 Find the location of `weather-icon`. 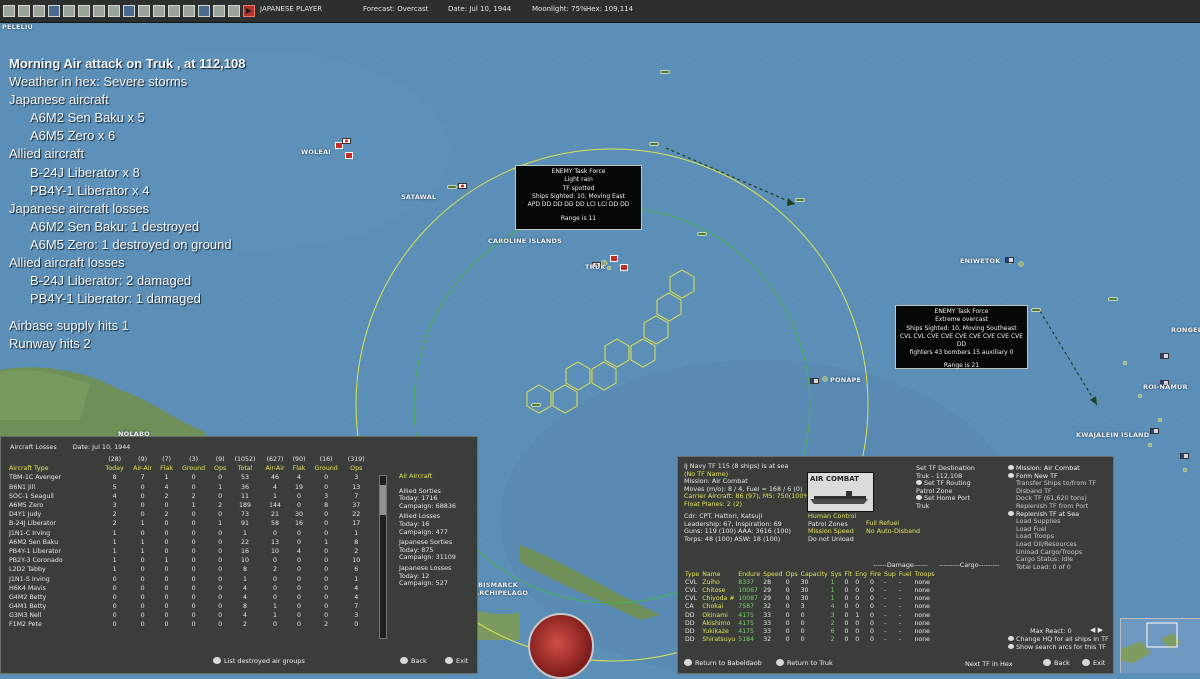

weather-icon is located at coordinates (189, 11).